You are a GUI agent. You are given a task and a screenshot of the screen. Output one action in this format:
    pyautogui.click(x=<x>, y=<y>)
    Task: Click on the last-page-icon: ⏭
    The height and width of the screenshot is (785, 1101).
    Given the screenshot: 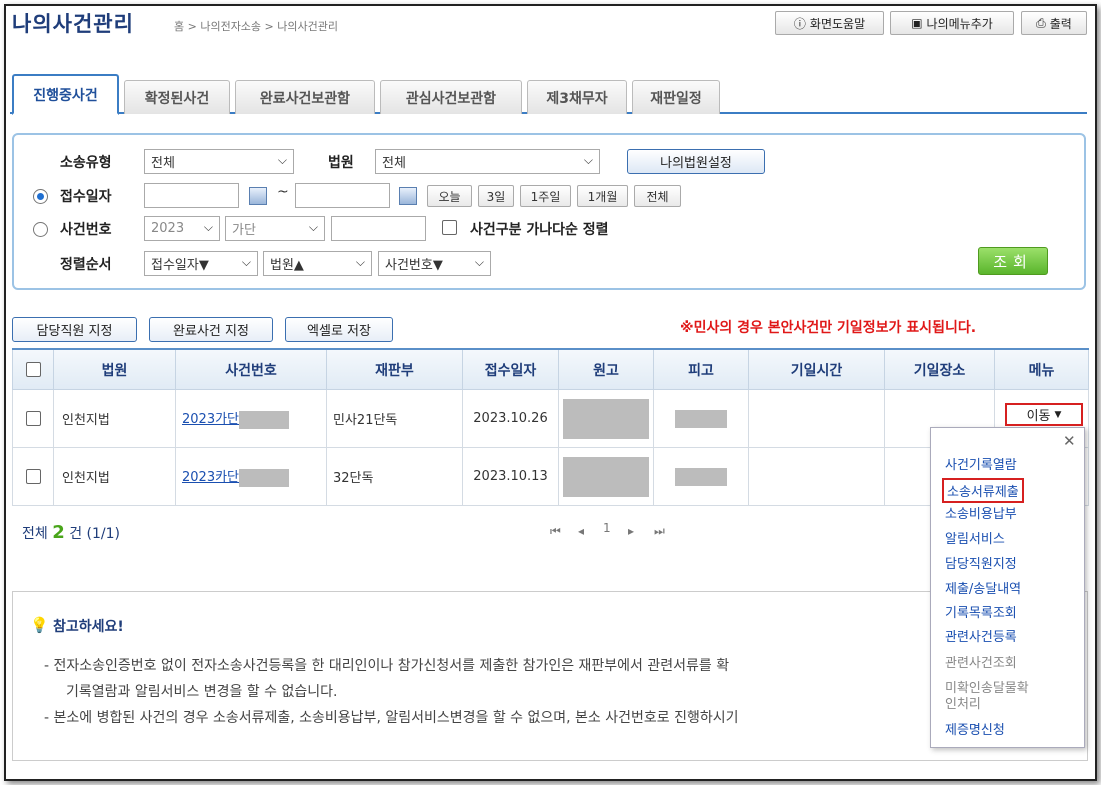 What is the action you would take?
    pyautogui.click(x=659, y=531)
    